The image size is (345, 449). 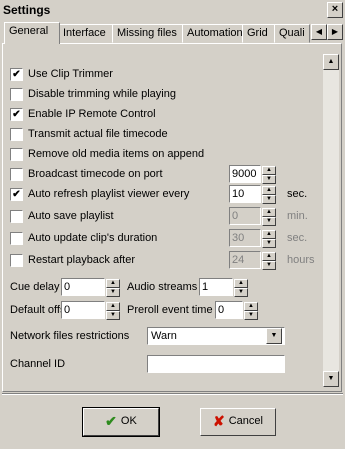 I want to click on auto-update-input: 30, so click(x=245, y=238).